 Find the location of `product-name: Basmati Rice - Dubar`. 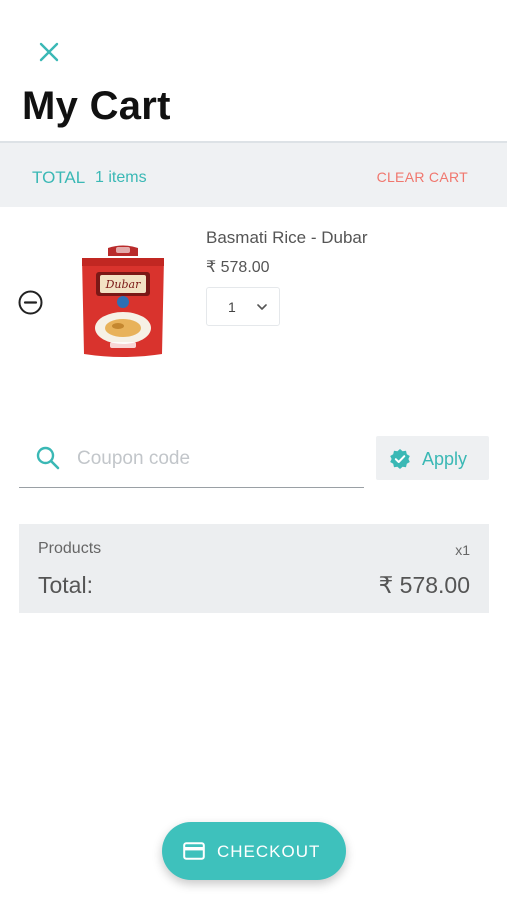

product-name: Basmati Rice - Dubar is located at coordinates (287, 237).